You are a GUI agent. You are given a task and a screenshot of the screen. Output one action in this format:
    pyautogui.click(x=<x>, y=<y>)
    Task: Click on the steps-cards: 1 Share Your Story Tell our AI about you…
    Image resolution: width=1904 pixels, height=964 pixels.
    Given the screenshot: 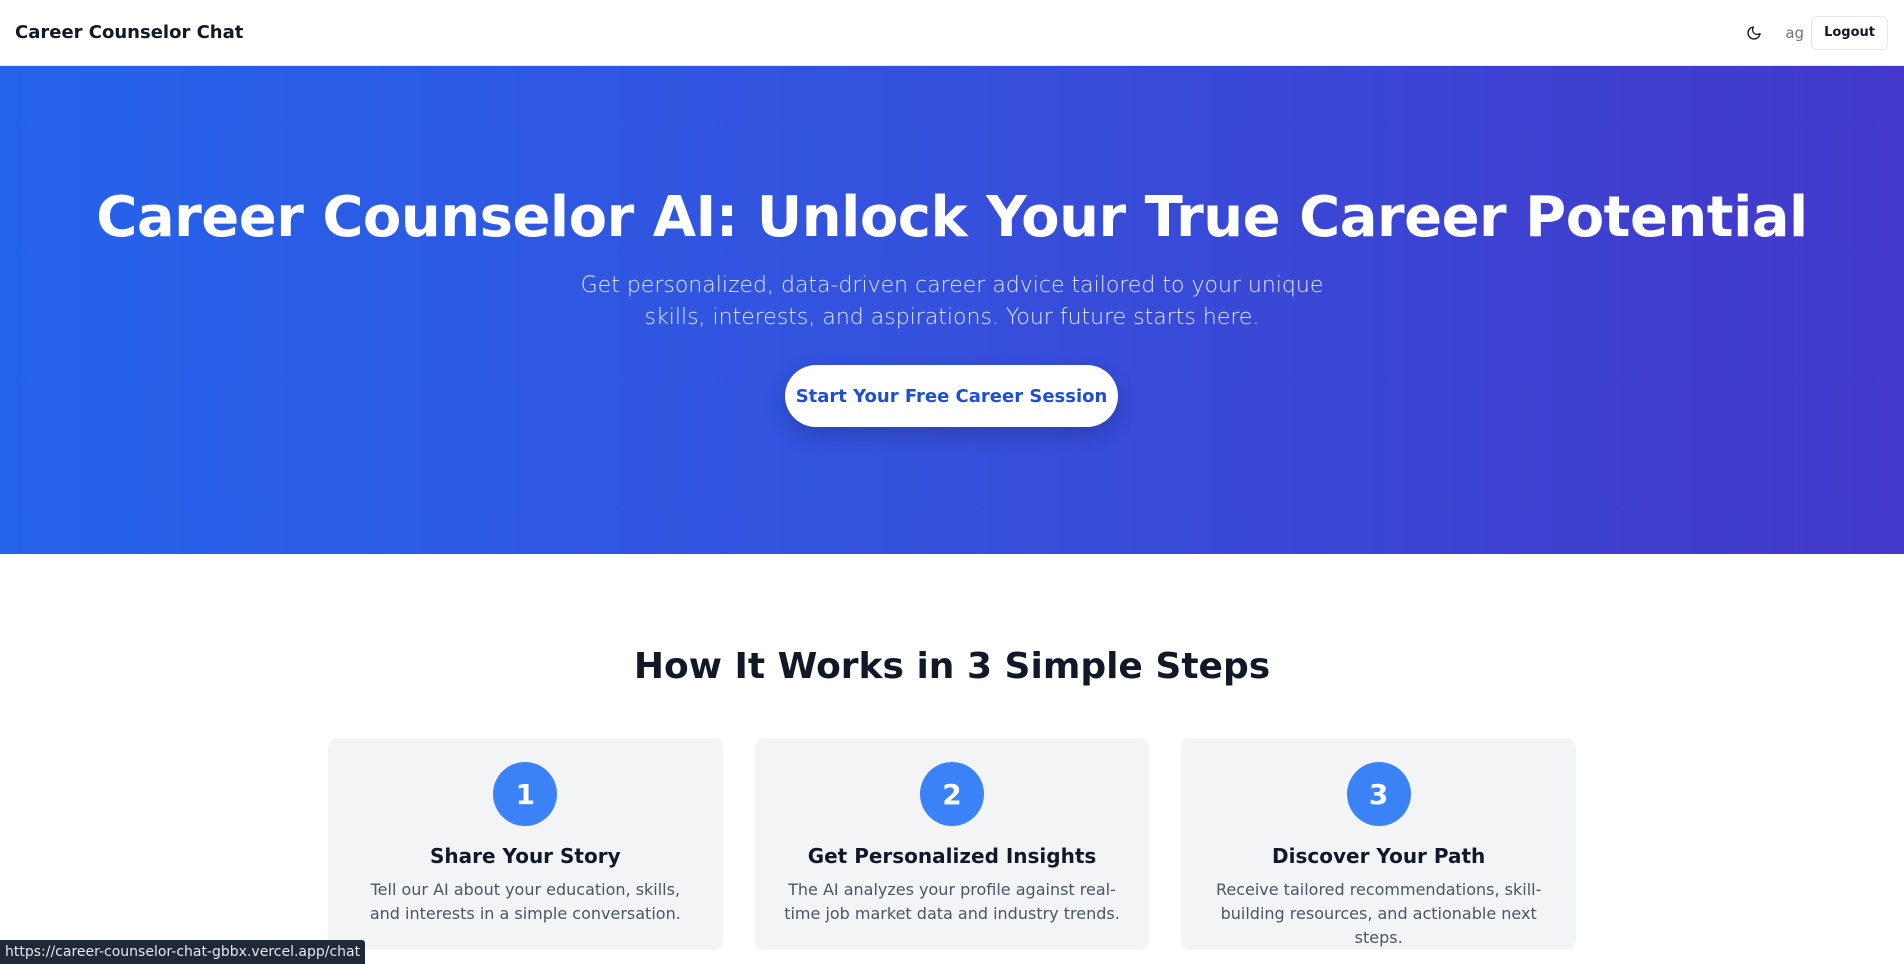 What is the action you would take?
    pyautogui.click(x=952, y=844)
    